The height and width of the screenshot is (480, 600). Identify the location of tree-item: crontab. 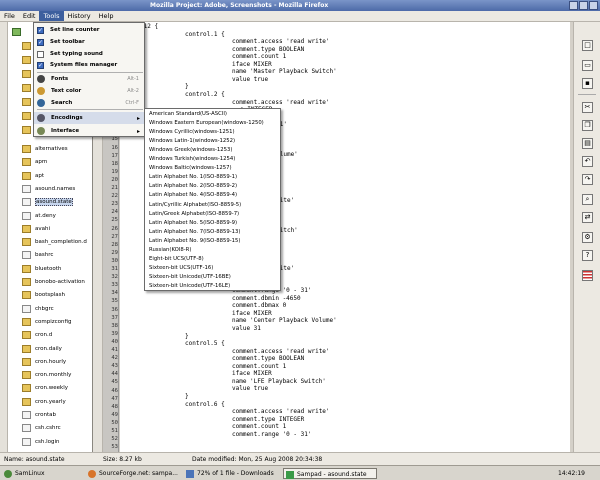
(50, 415).